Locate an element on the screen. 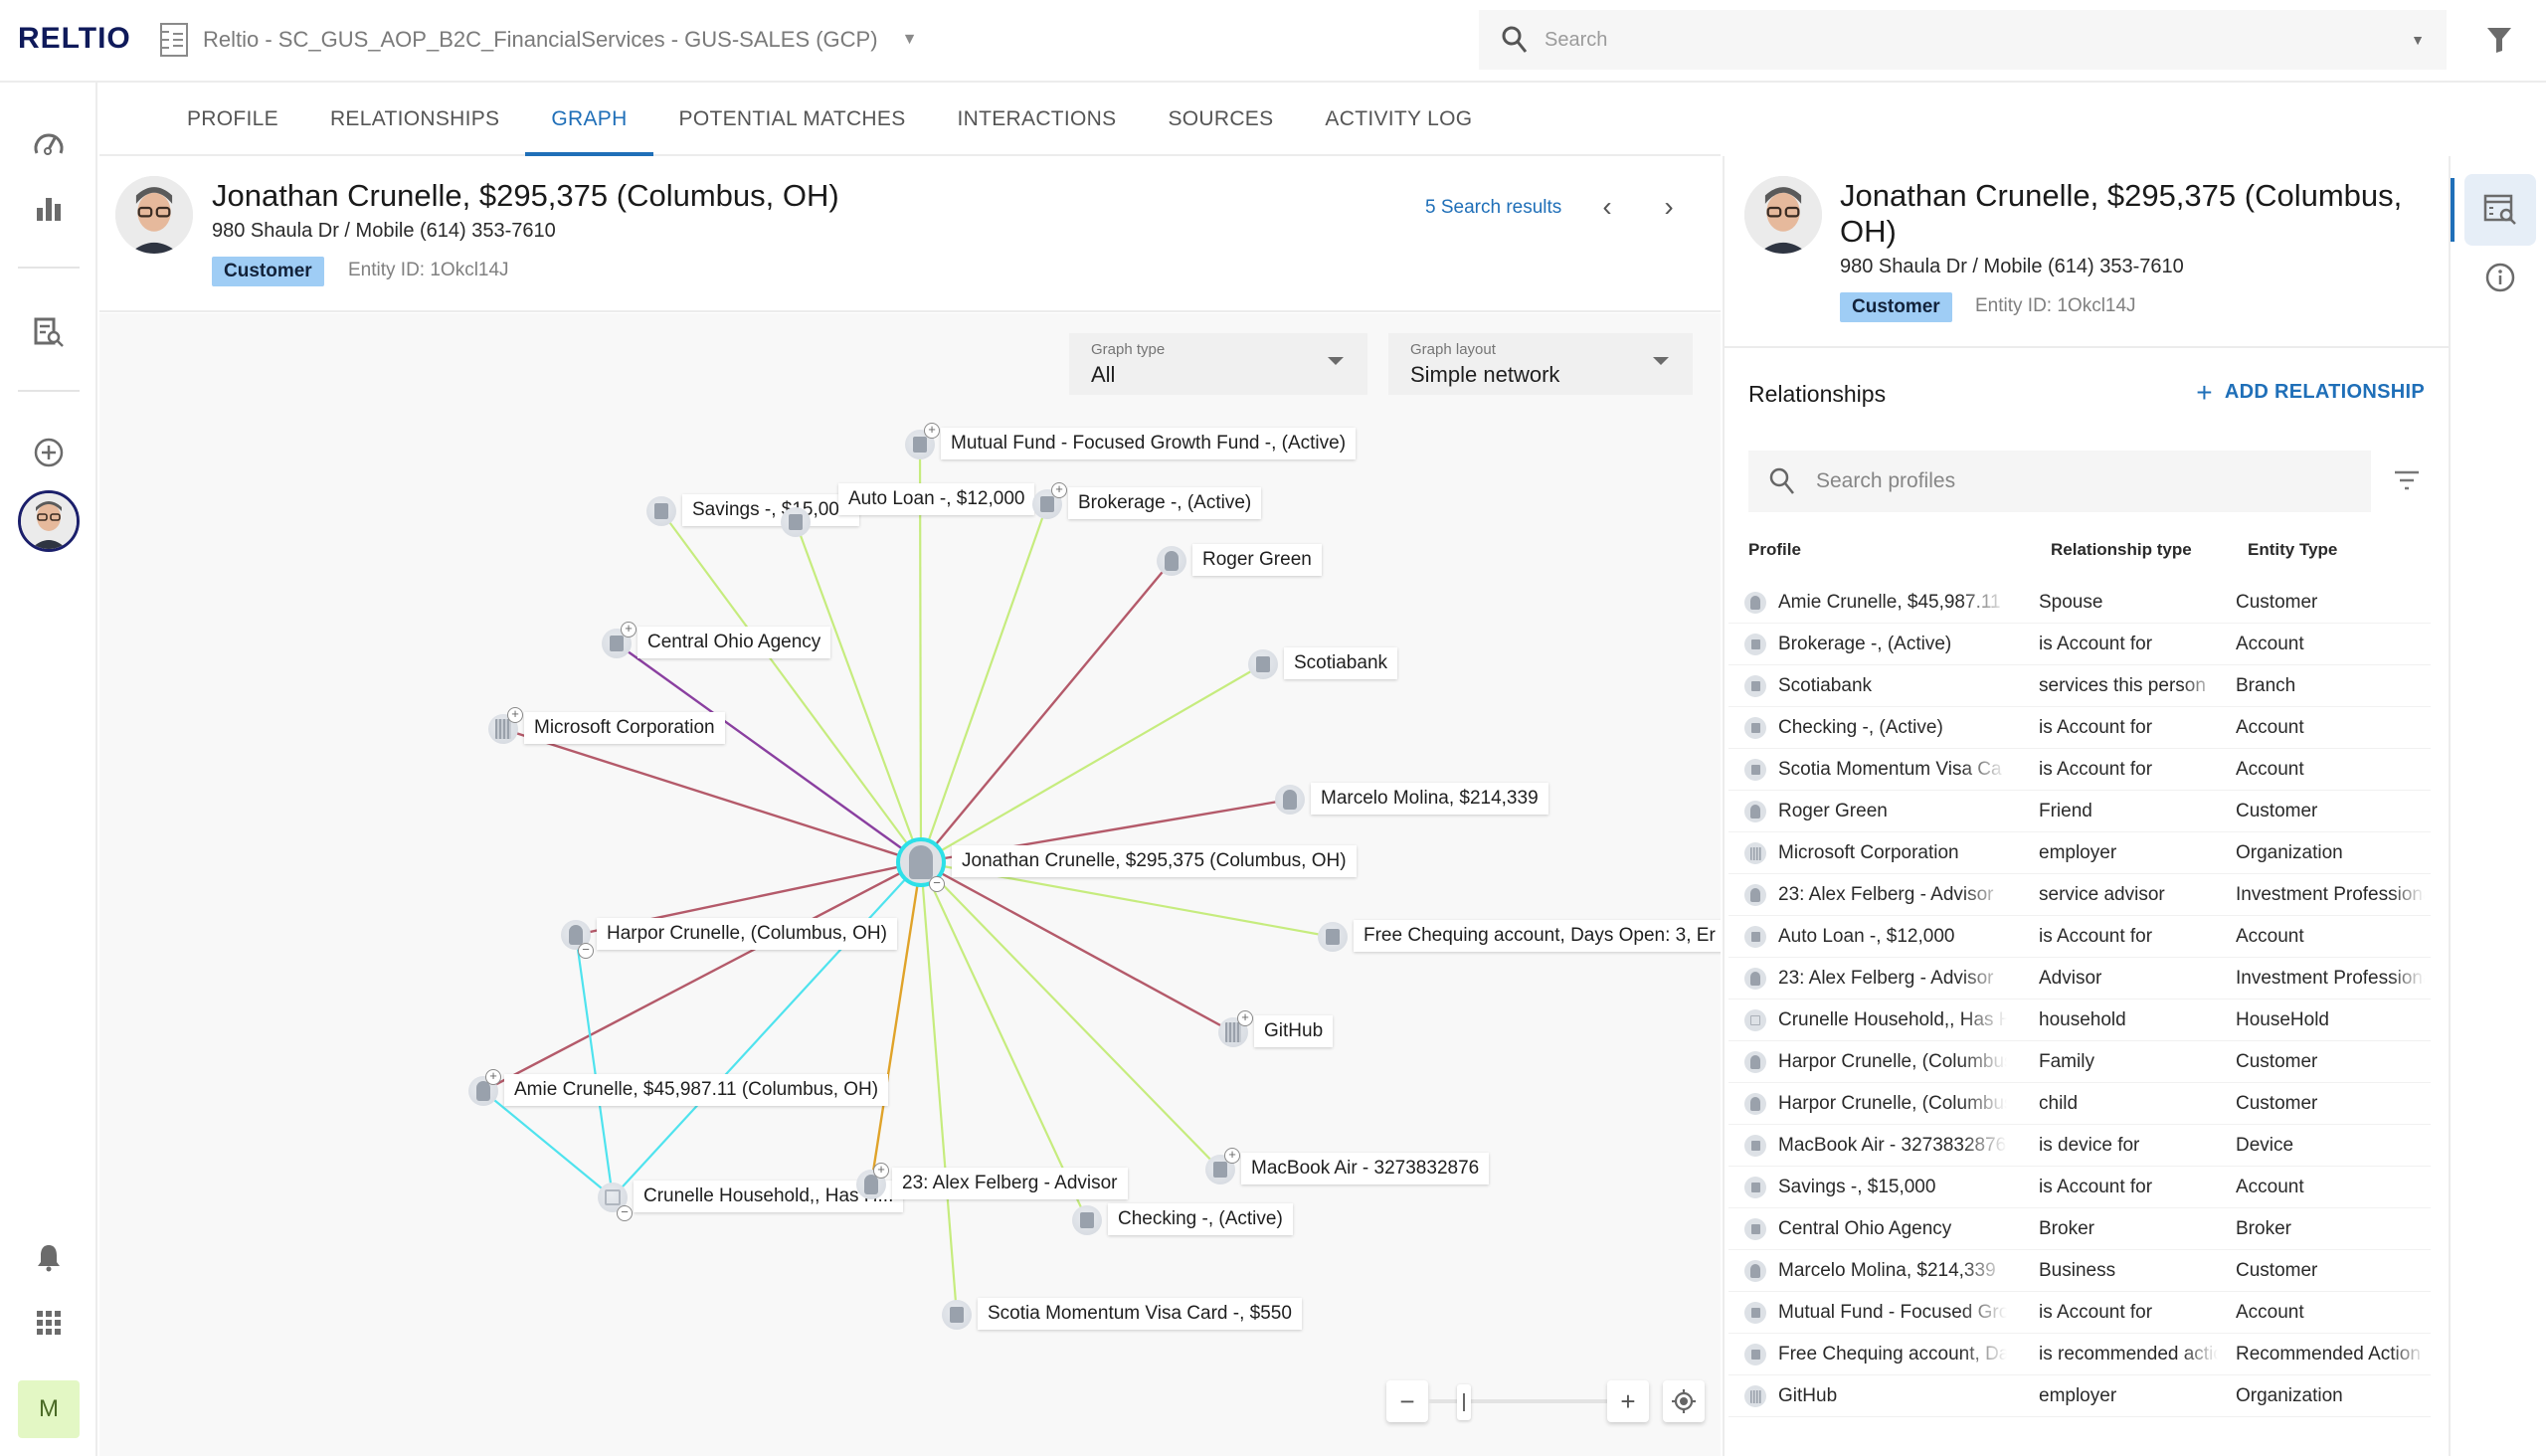 The height and width of the screenshot is (1456, 2546). relationship-row: Harpor Crunelle, (Columbus Family Customer is located at coordinates (2079, 1062).